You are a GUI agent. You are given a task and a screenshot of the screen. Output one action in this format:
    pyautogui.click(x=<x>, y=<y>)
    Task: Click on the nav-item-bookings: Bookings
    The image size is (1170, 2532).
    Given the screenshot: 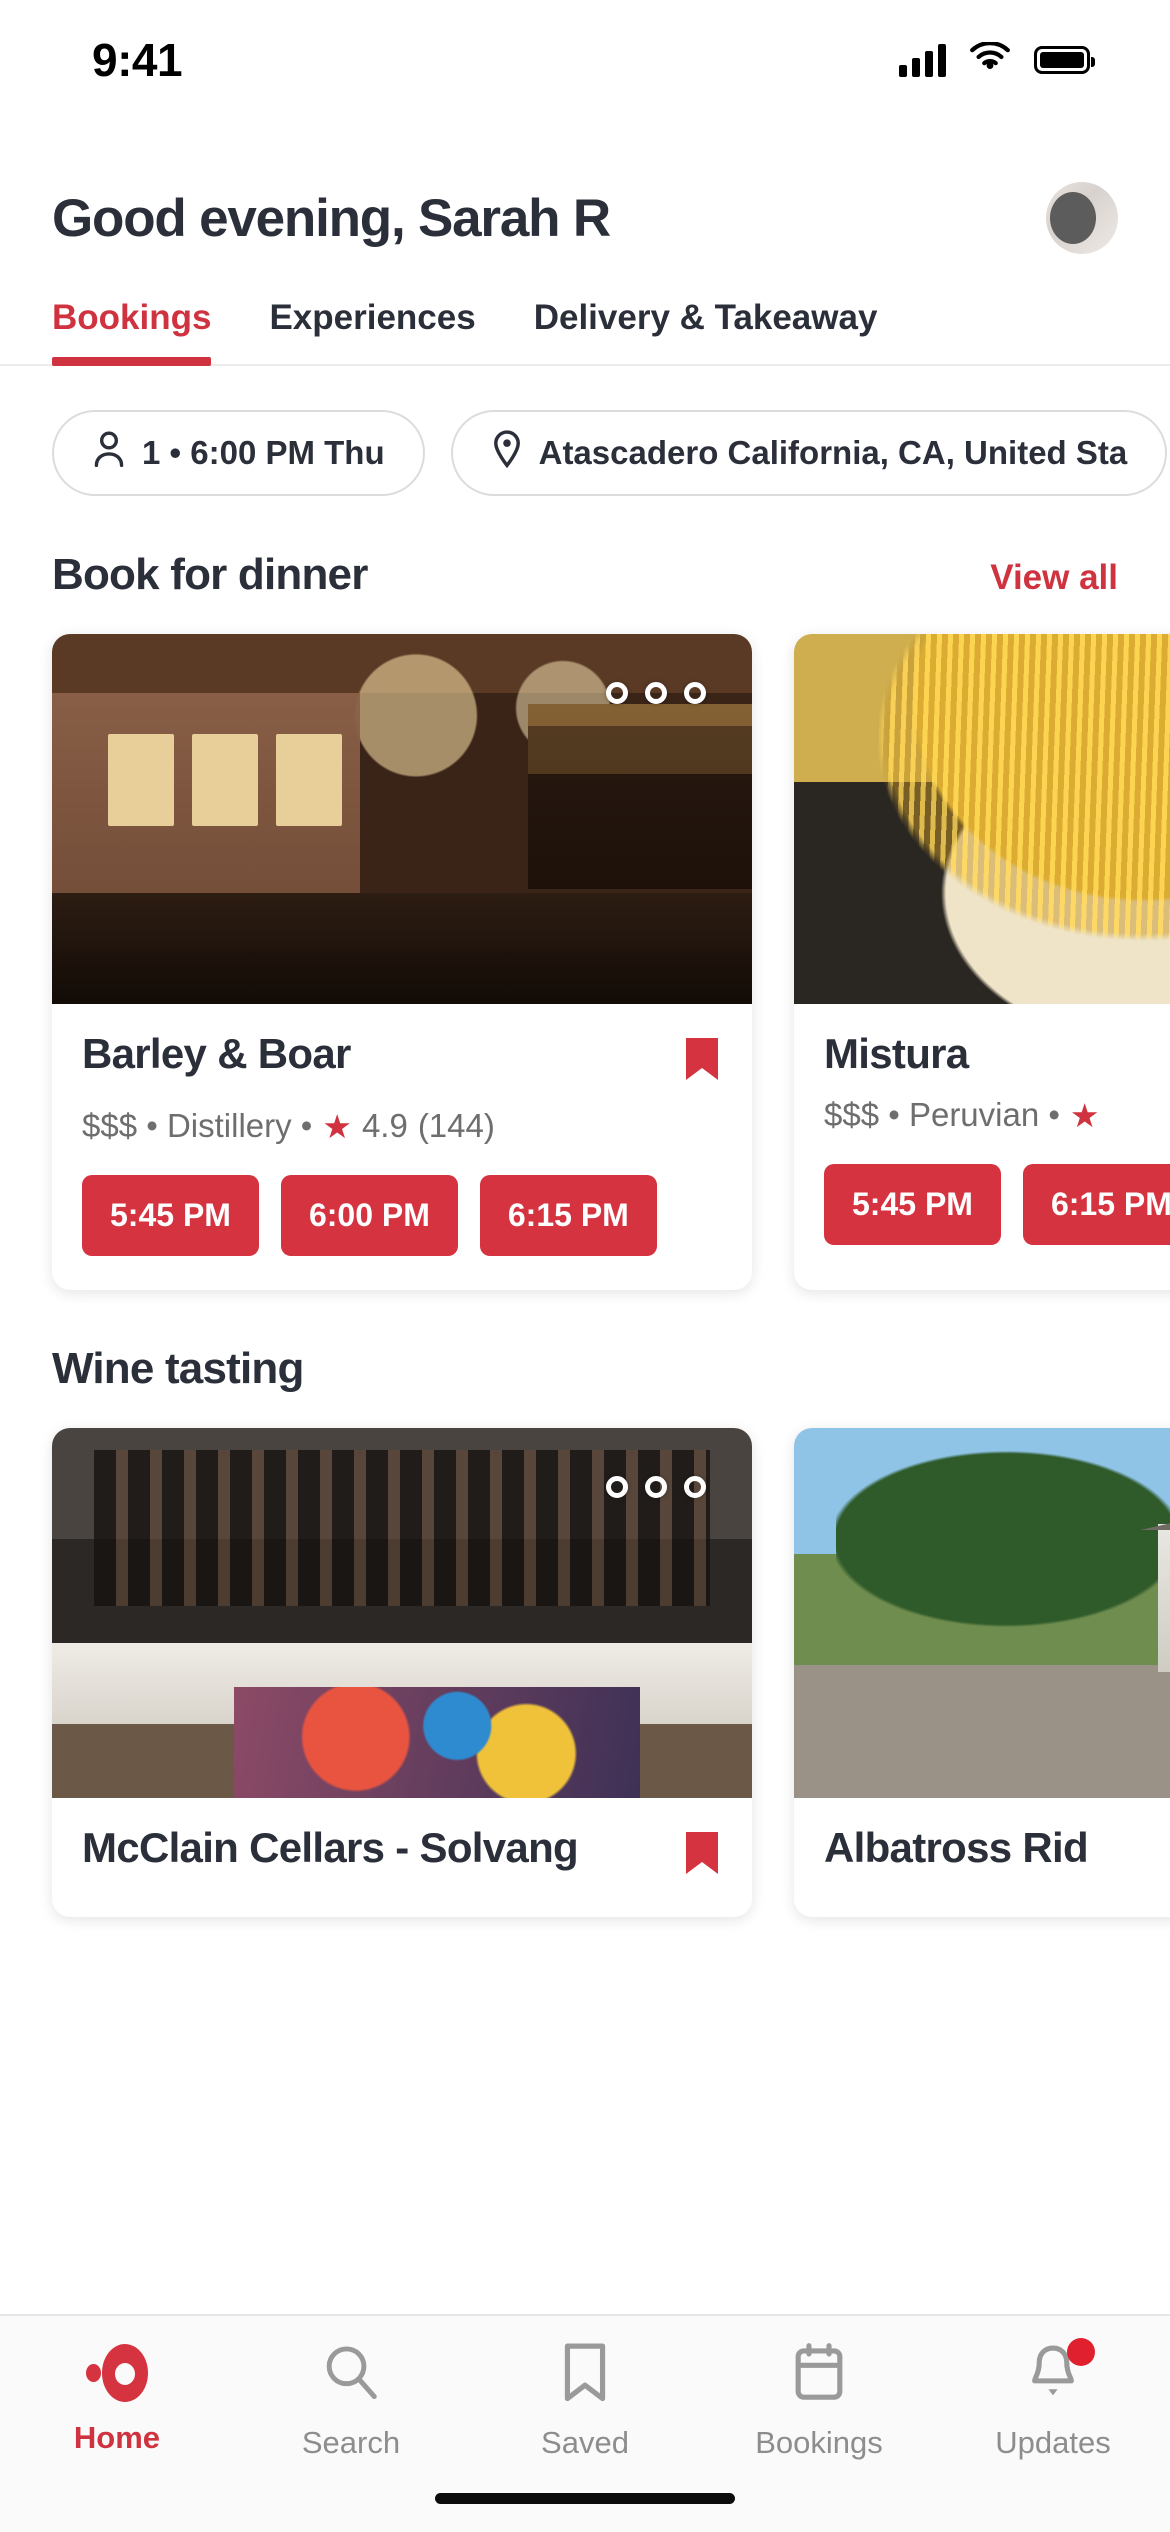 What is the action you would take?
    pyautogui.click(x=819, y=2401)
    